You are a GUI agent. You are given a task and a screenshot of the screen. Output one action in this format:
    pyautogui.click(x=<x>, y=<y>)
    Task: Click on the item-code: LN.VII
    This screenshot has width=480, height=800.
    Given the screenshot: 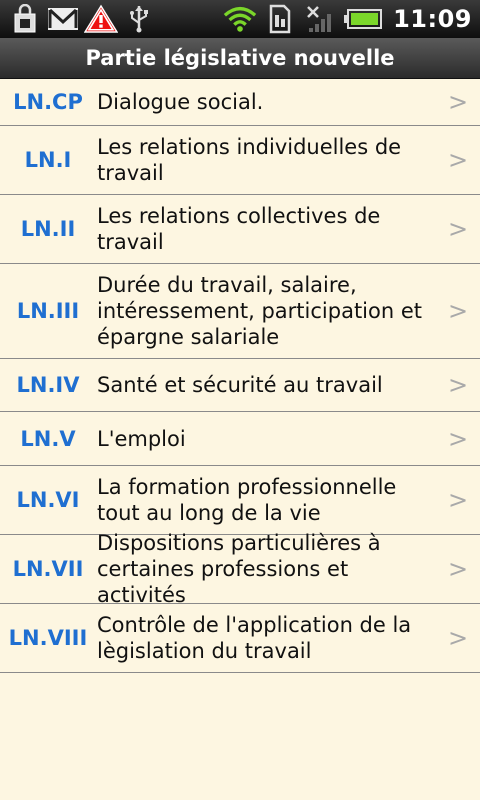 What is the action you would take?
    pyautogui.click(x=48, y=569)
    